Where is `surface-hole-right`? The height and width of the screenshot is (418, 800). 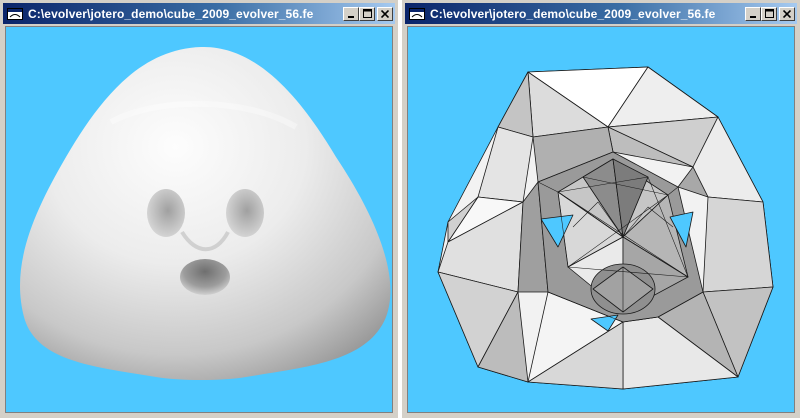 surface-hole-right is located at coordinates (245, 213).